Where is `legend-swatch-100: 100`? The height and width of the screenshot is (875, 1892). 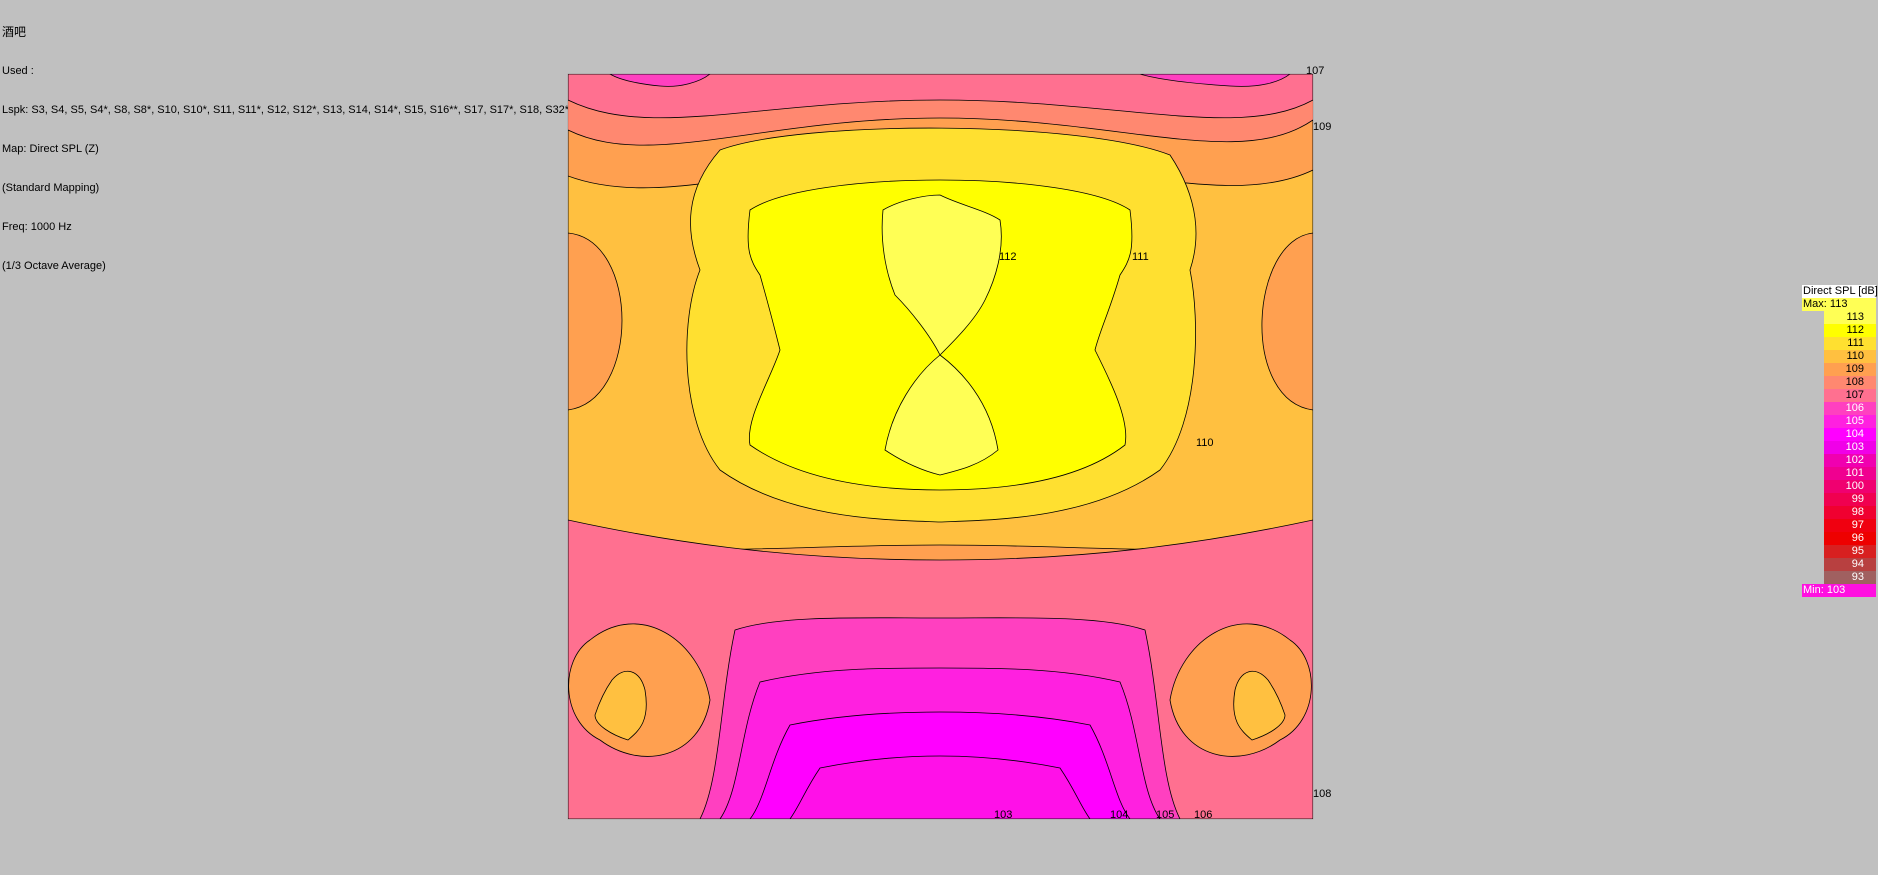
legend-swatch-100: 100 is located at coordinates (1850, 486).